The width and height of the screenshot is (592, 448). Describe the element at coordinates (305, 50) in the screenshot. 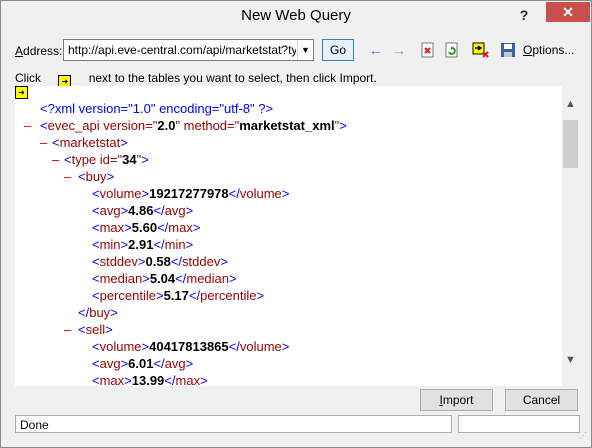

I see `address-dropdown-icon: ▼` at that location.